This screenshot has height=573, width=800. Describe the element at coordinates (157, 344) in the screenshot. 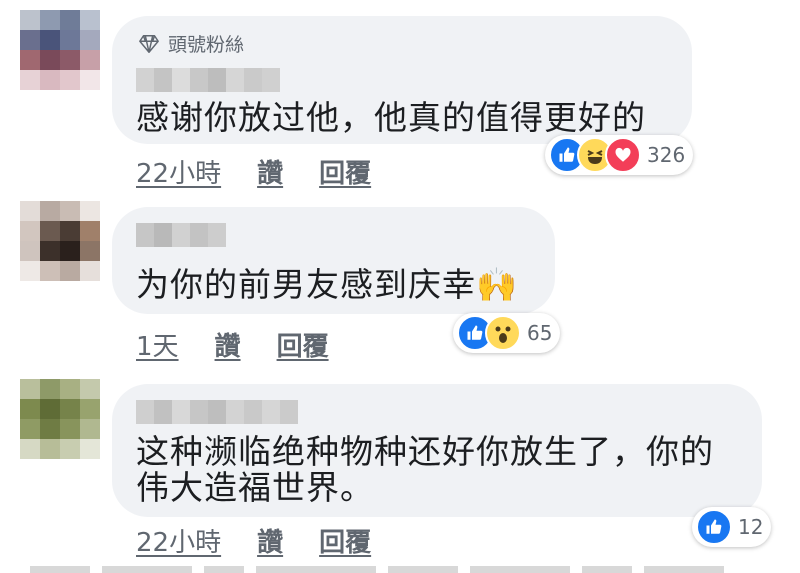

I see `timestamp-link: 1天` at that location.